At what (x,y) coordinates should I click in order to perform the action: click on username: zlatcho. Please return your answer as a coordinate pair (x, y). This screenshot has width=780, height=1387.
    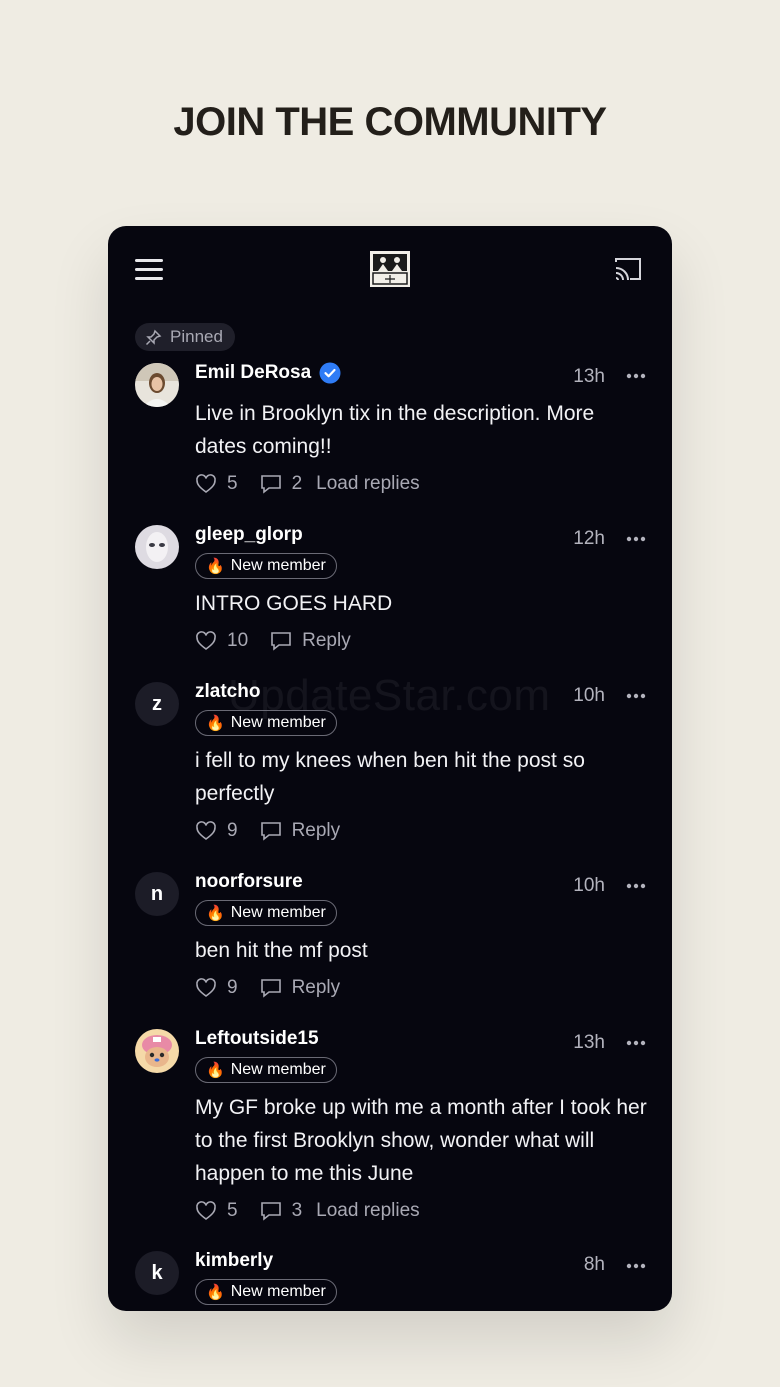
    Looking at the image, I should click on (227, 692).